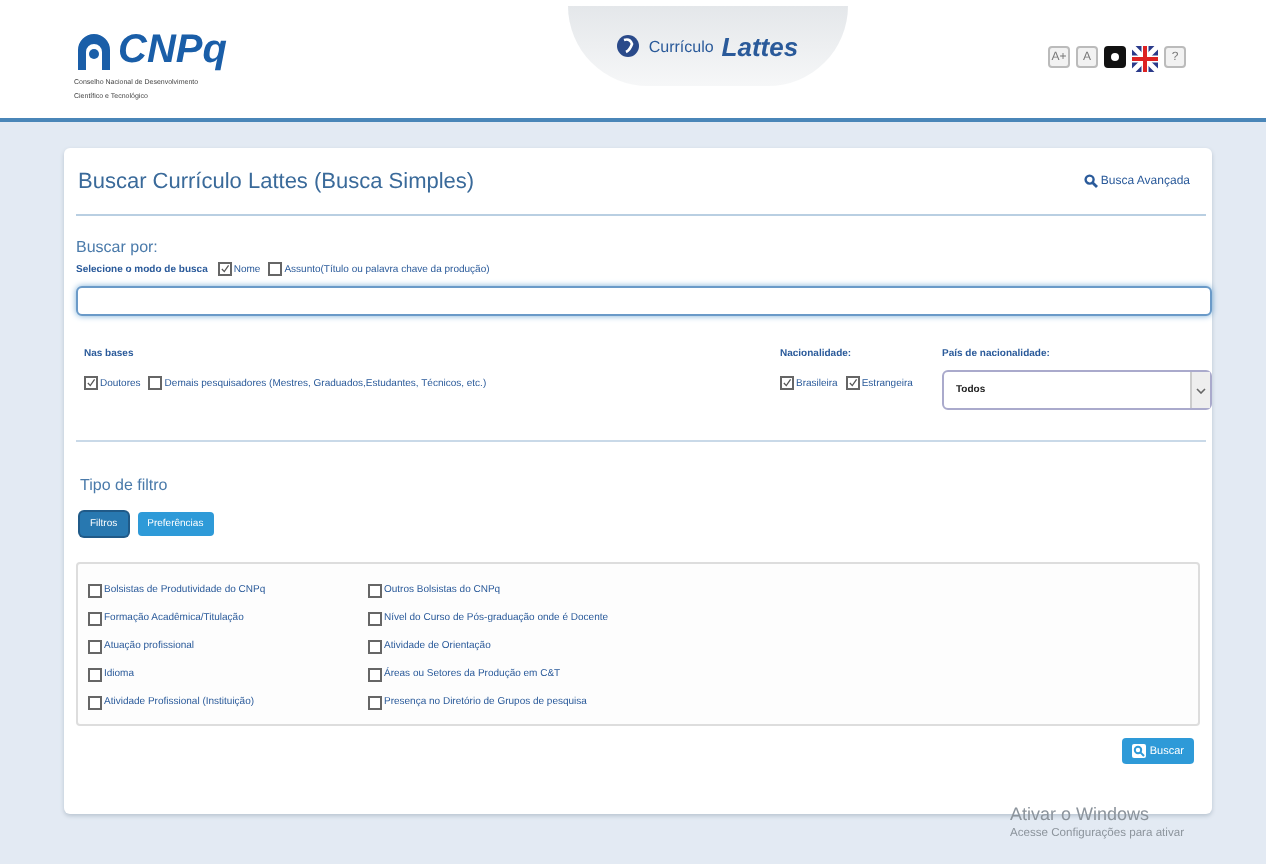  What do you see at coordinates (681, 46) in the screenshot?
I see `app-subtitle: Currículo` at bounding box center [681, 46].